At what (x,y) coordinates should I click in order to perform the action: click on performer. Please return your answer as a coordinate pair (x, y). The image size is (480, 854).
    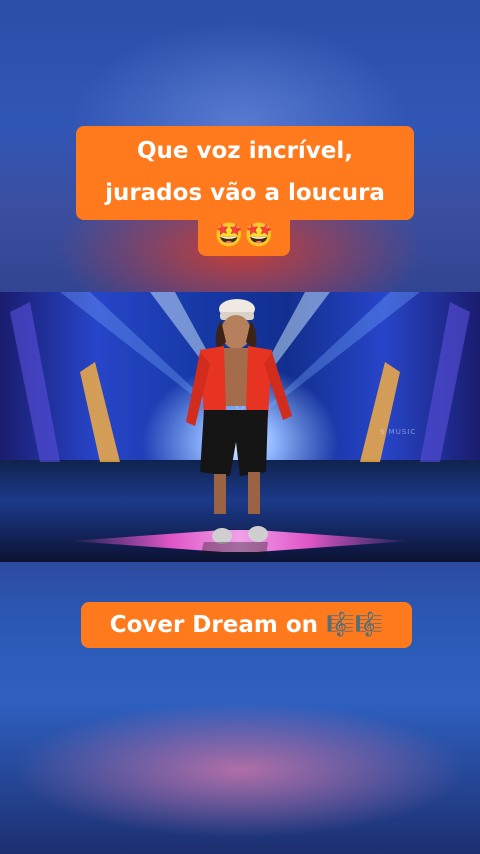
    Looking at the image, I should click on (239, 427).